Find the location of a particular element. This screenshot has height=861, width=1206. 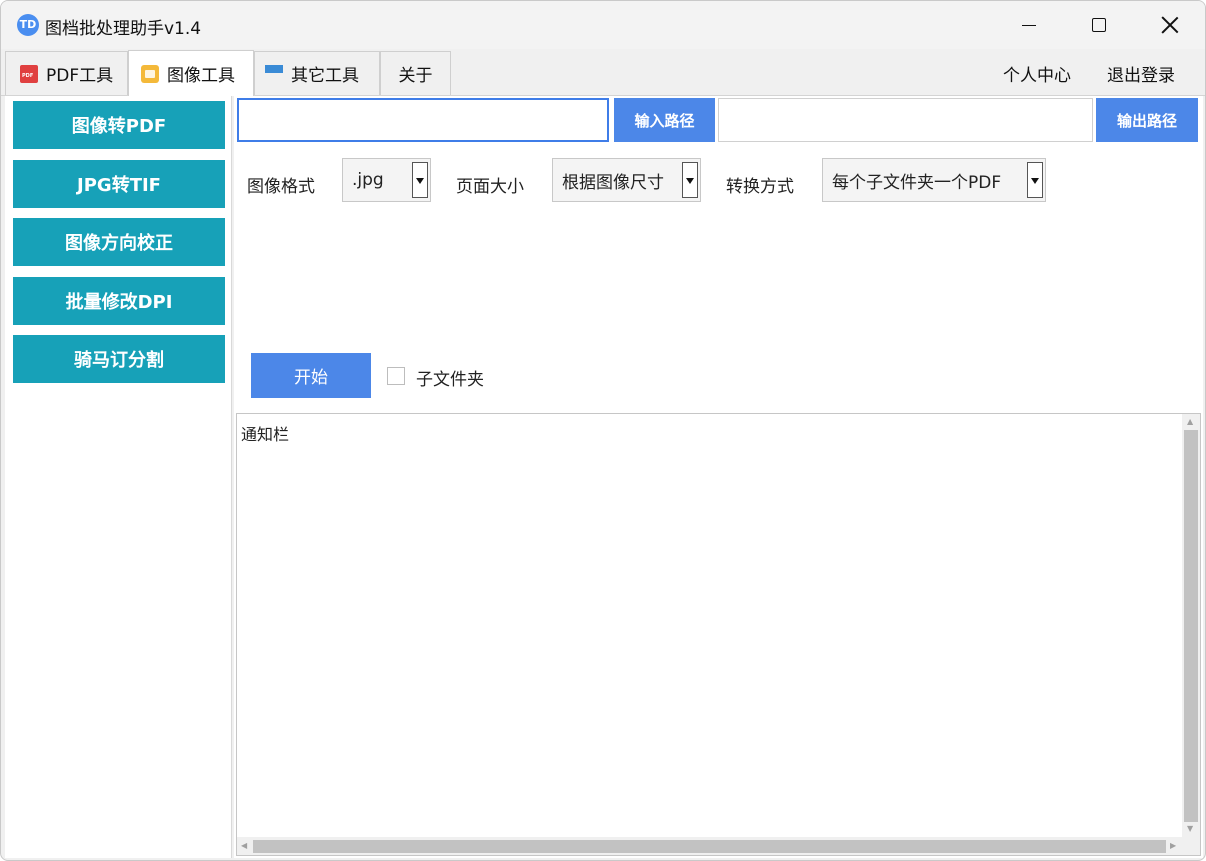

sidebar-item-saddle-split: 骑马订分割 is located at coordinates (119, 359).